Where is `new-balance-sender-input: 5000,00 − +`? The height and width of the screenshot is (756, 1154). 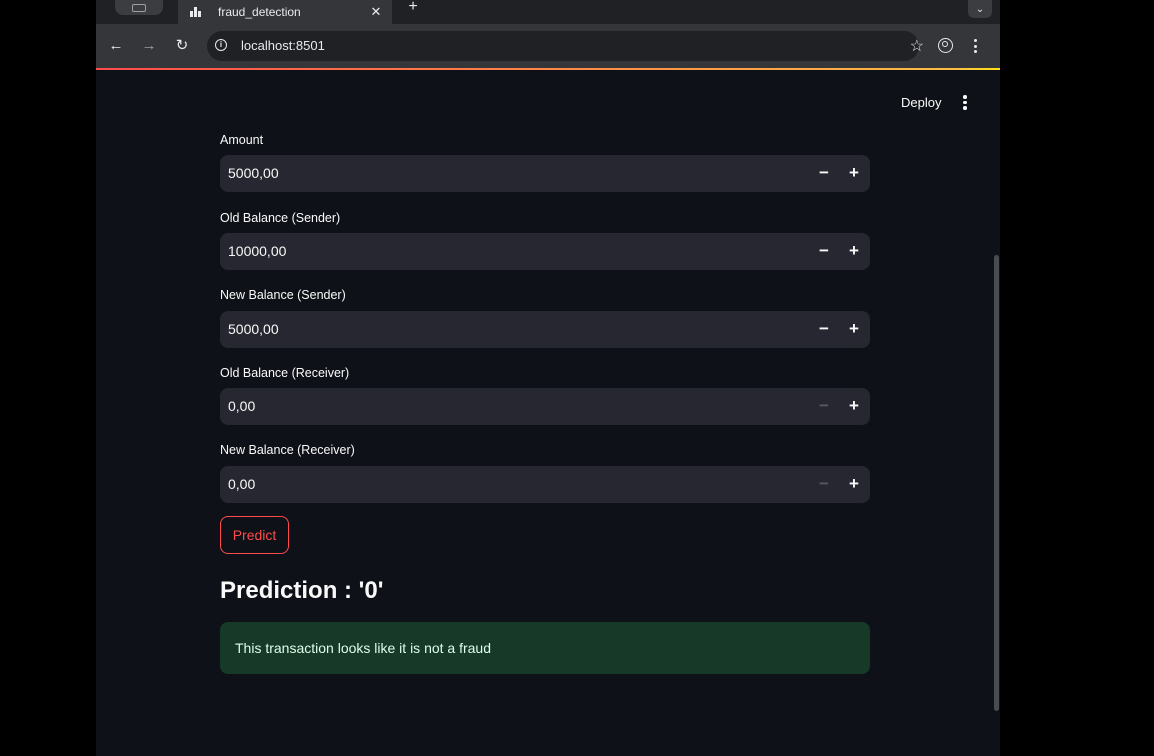
new-balance-sender-input: 5000,00 − + is located at coordinates (545, 329).